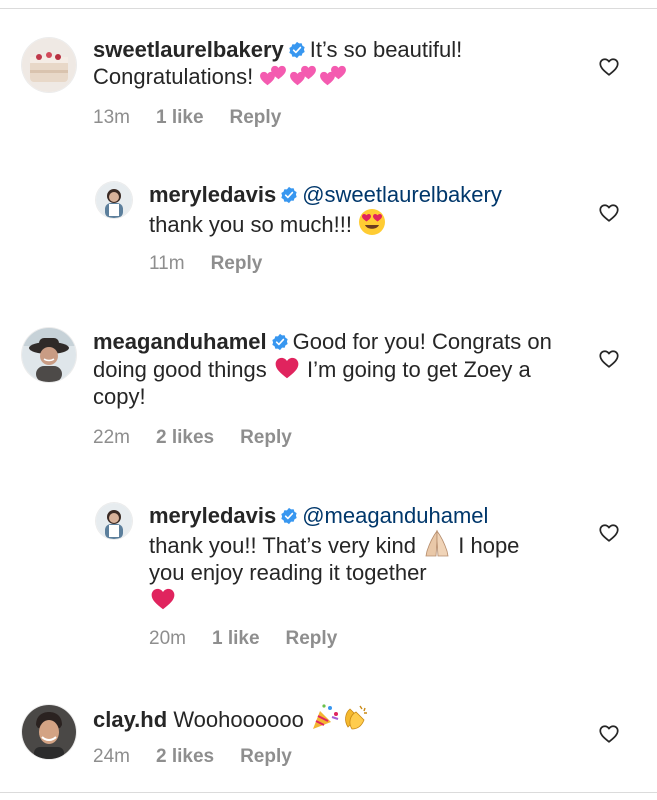 Image resolution: width=657 pixels, height=800 pixels. What do you see at coordinates (130, 719) in the screenshot?
I see `username: clay.hd` at bounding box center [130, 719].